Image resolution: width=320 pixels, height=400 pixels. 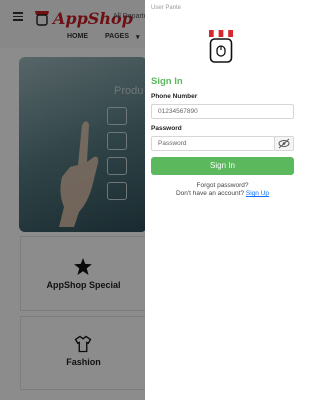 I want to click on password-input: Password, so click(x=213, y=143).